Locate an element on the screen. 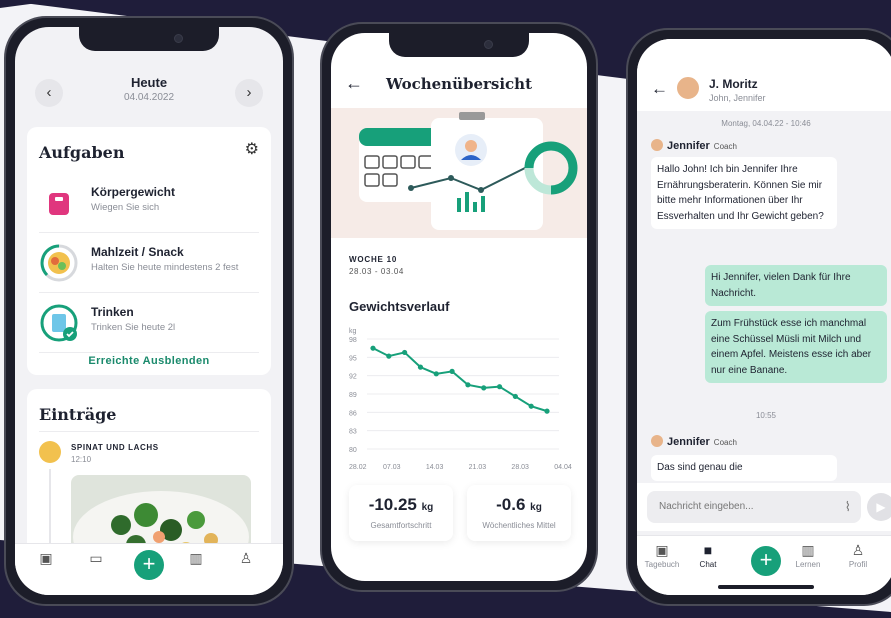  x-tick-label: 07.03 is located at coordinates (392, 467).